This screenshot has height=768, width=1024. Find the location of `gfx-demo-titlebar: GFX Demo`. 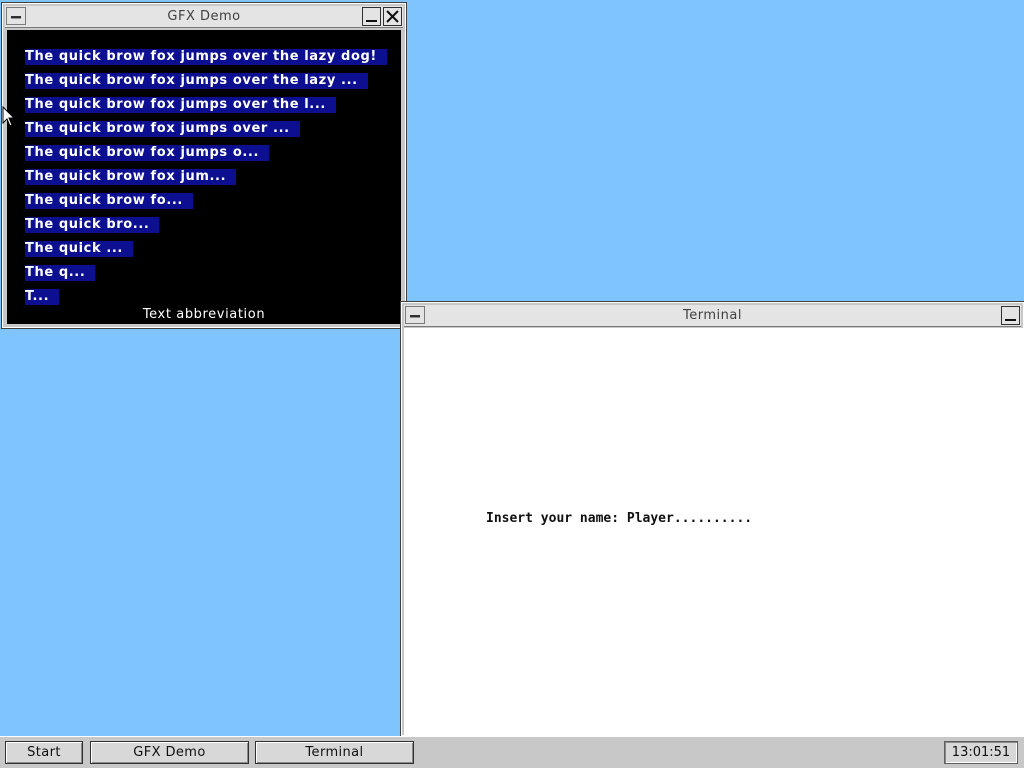

gfx-demo-titlebar: GFX Demo is located at coordinates (204, 17).